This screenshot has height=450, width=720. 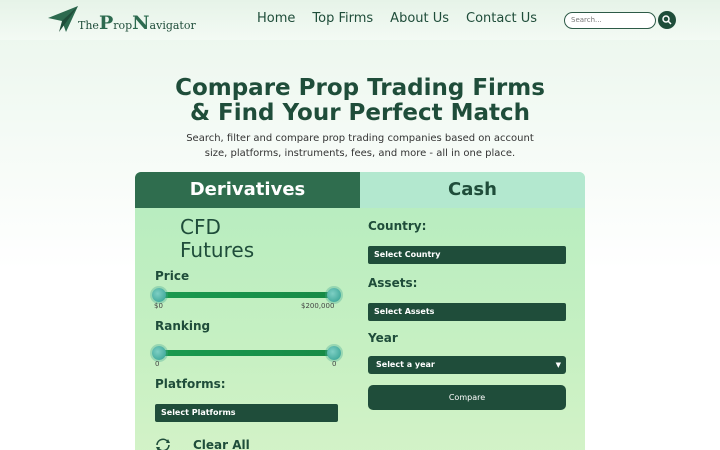 I want to click on ranking-label: Ranking, so click(x=183, y=326).